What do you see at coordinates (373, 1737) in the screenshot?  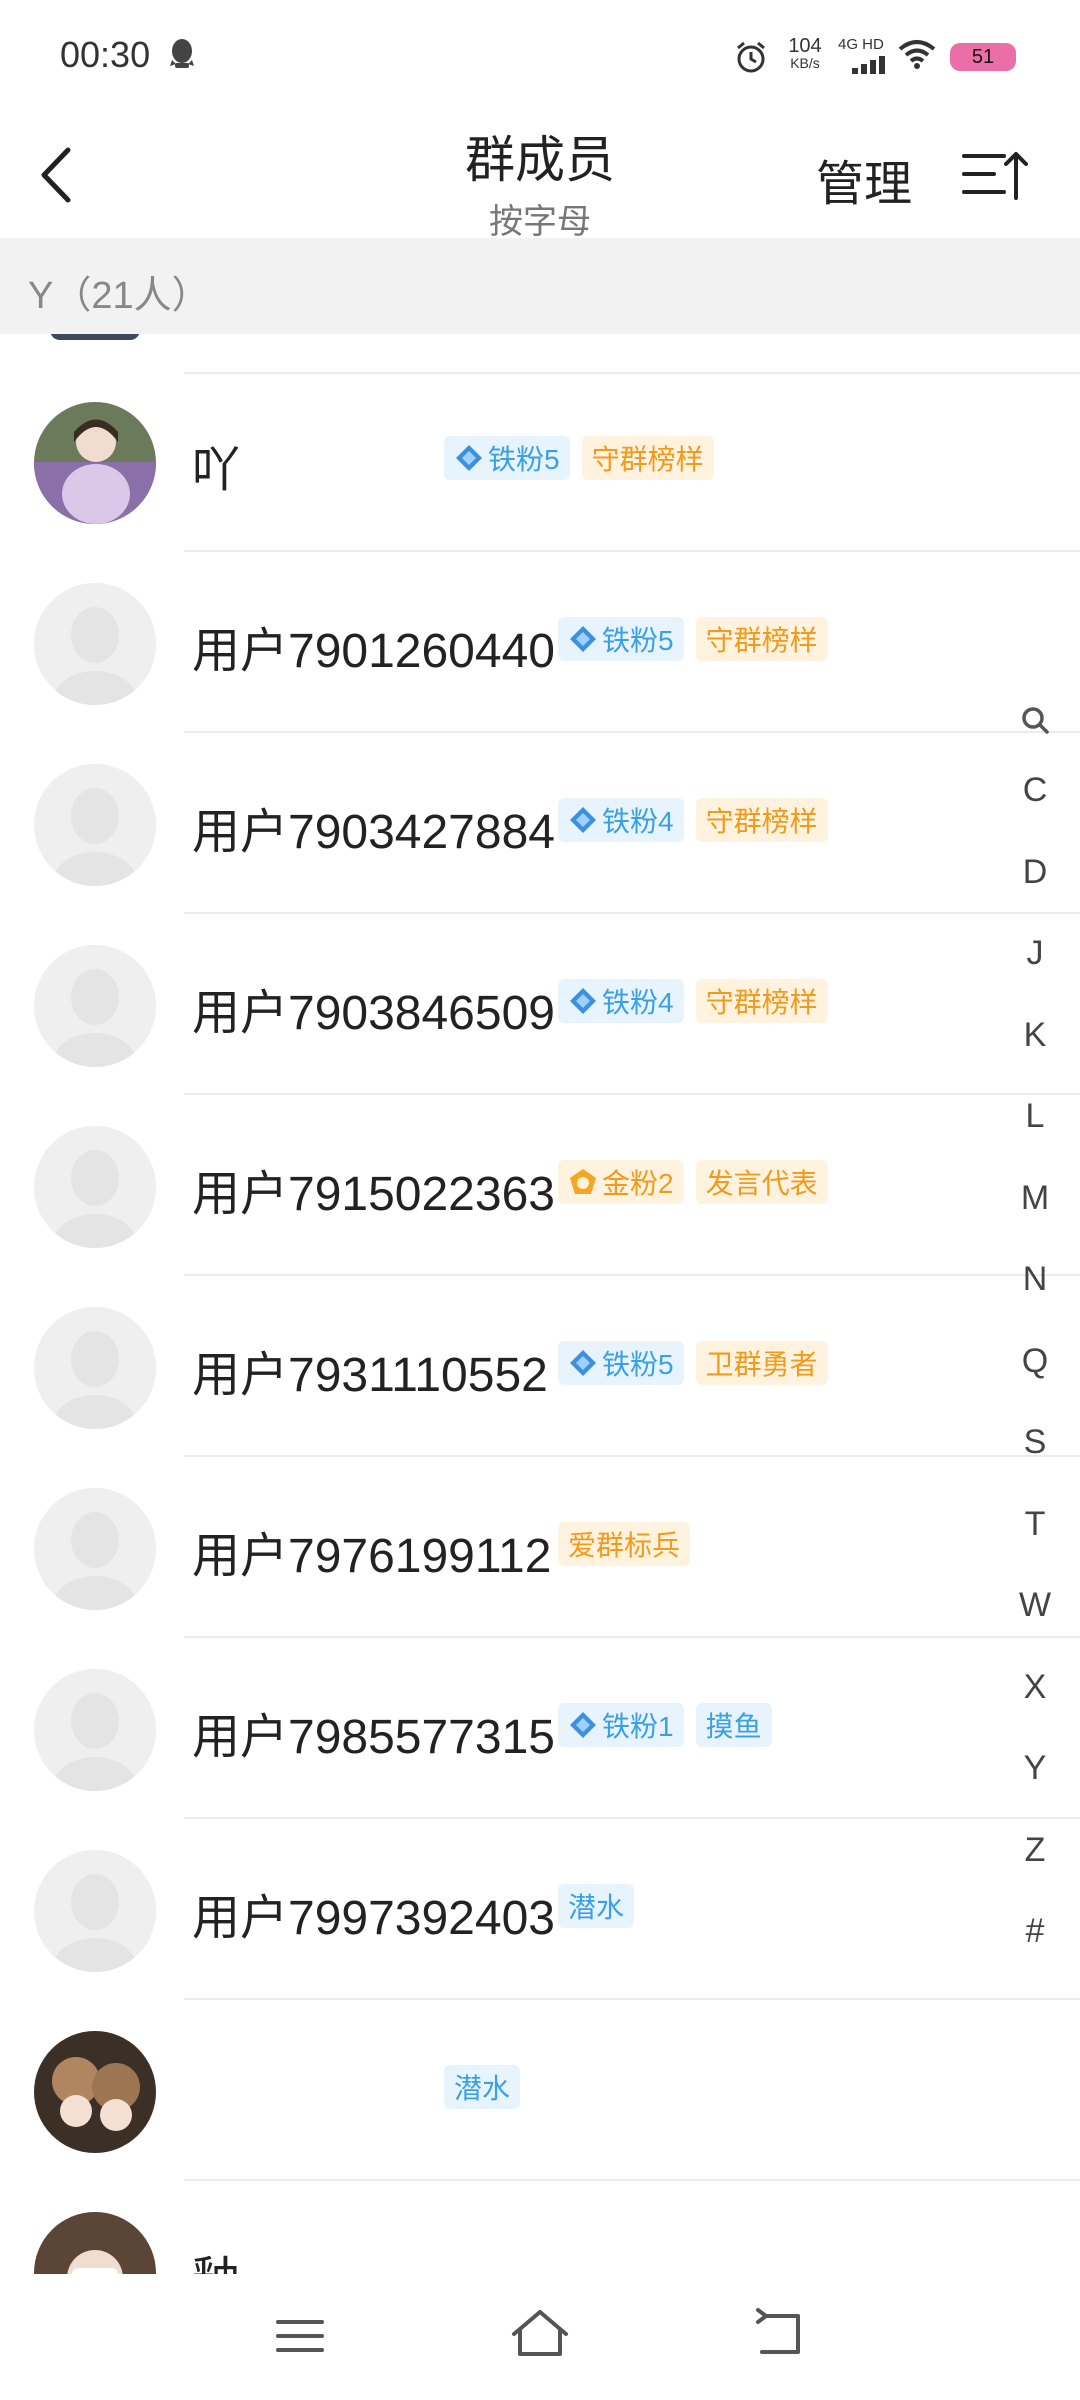 I see `member-name: 用户7985577315` at bounding box center [373, 1737].